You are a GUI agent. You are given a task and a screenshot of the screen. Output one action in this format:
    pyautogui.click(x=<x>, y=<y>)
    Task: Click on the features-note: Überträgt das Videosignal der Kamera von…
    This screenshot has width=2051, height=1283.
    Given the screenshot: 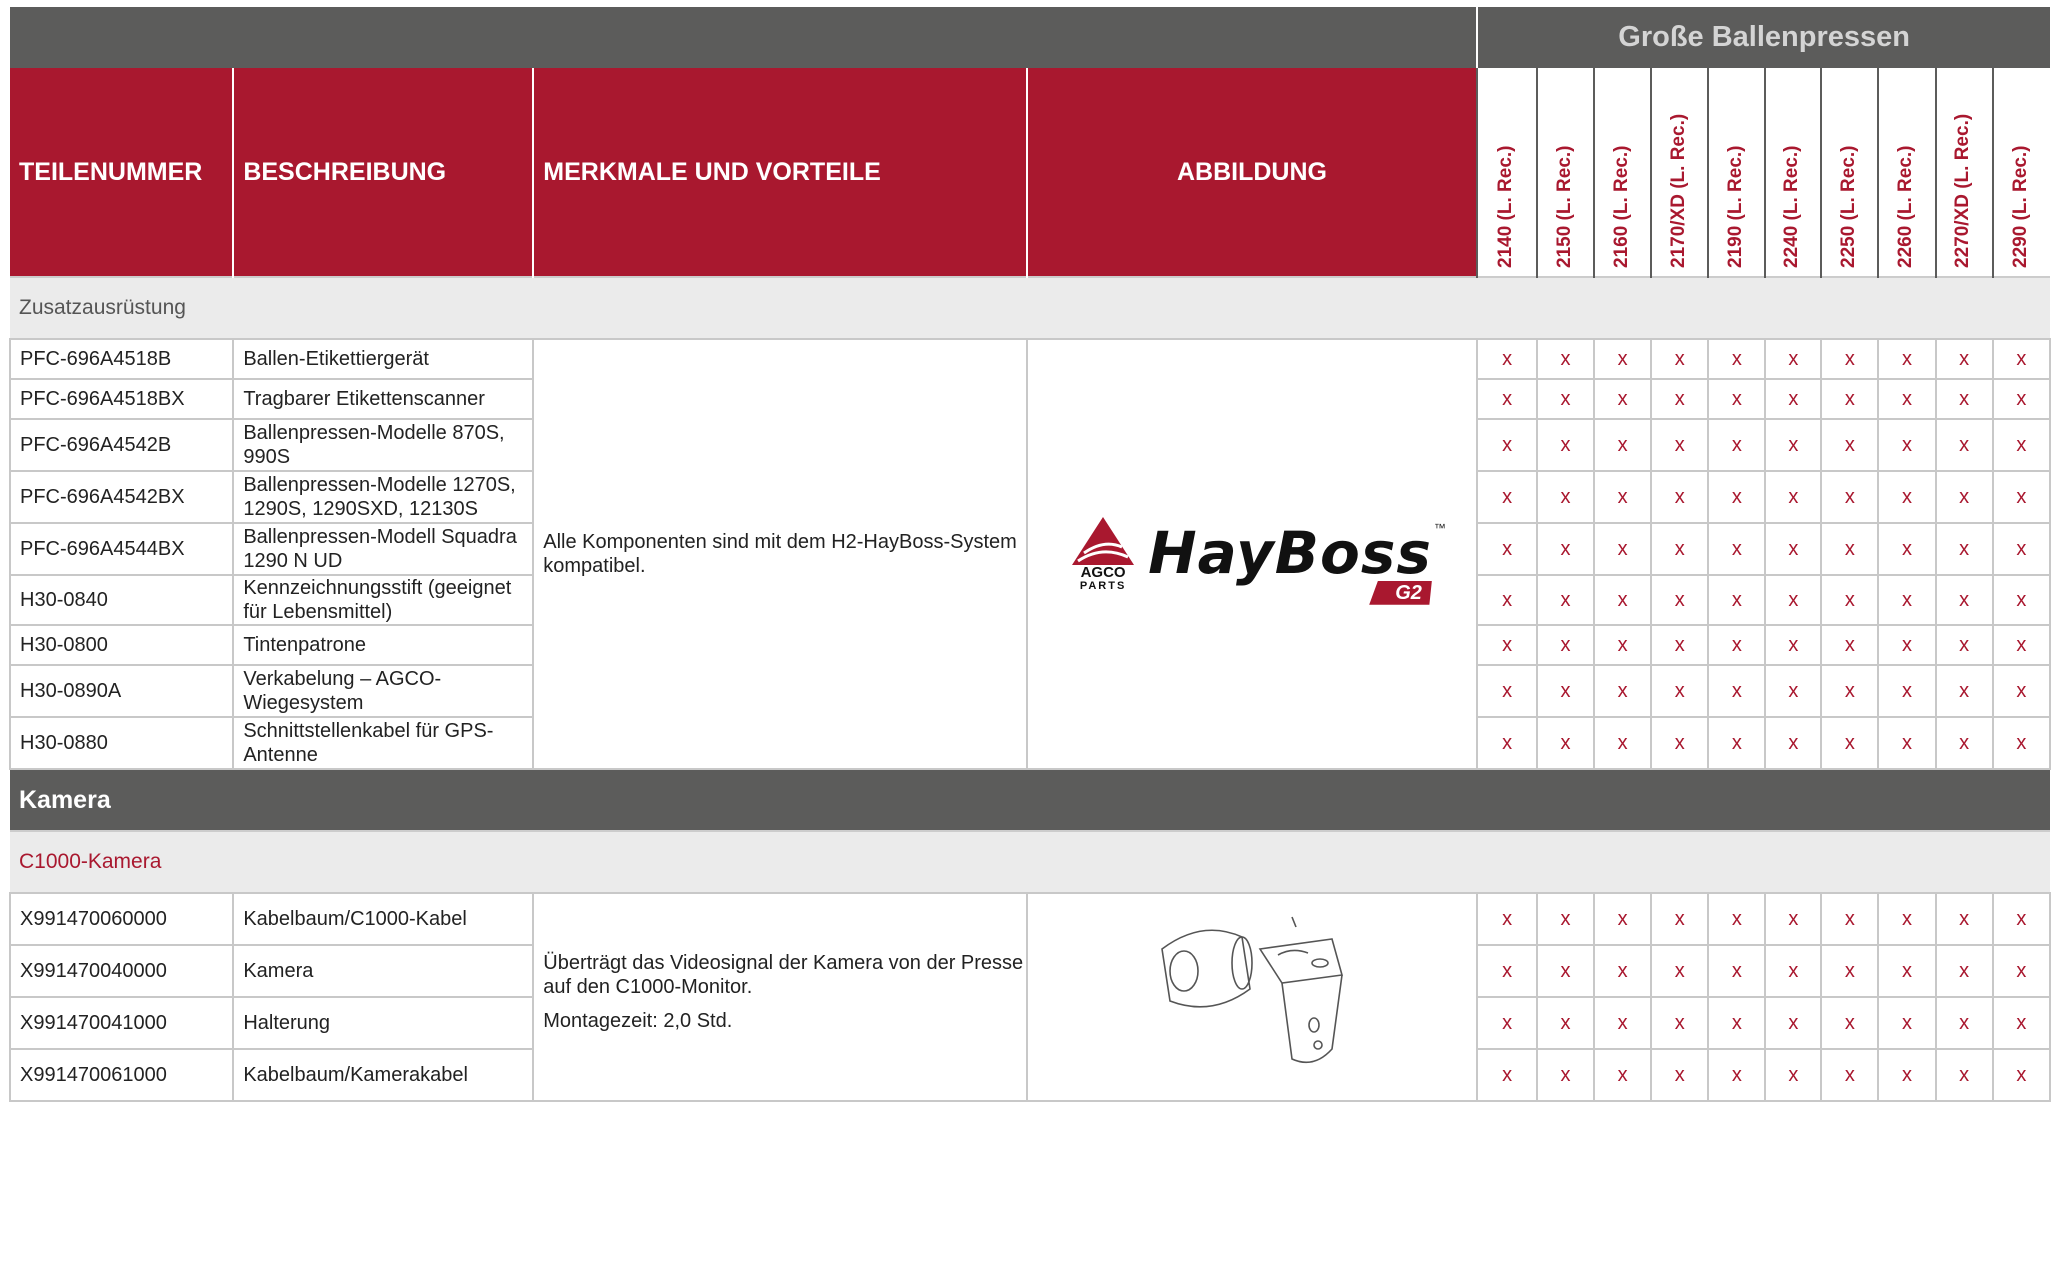 What is the action you would take?
    pyautogui.click(x=784, y=992)
    